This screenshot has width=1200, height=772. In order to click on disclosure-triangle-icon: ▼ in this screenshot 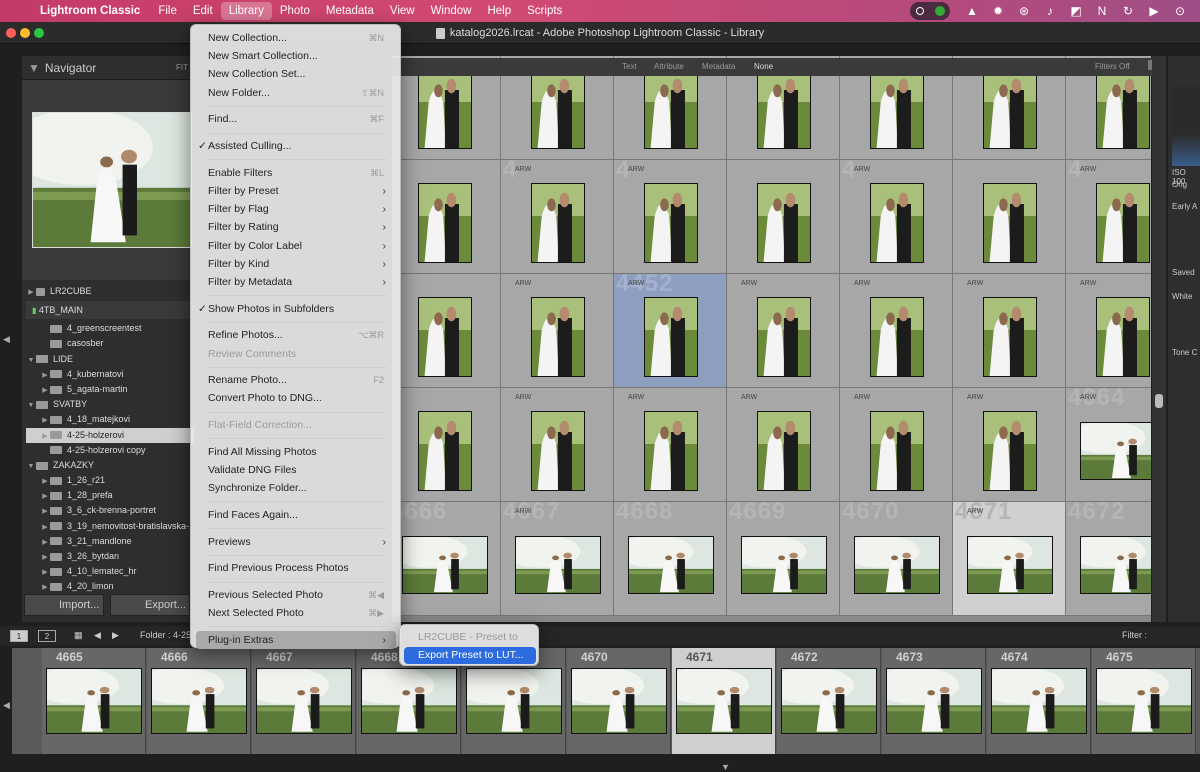, I will do `click(31, 466)`.